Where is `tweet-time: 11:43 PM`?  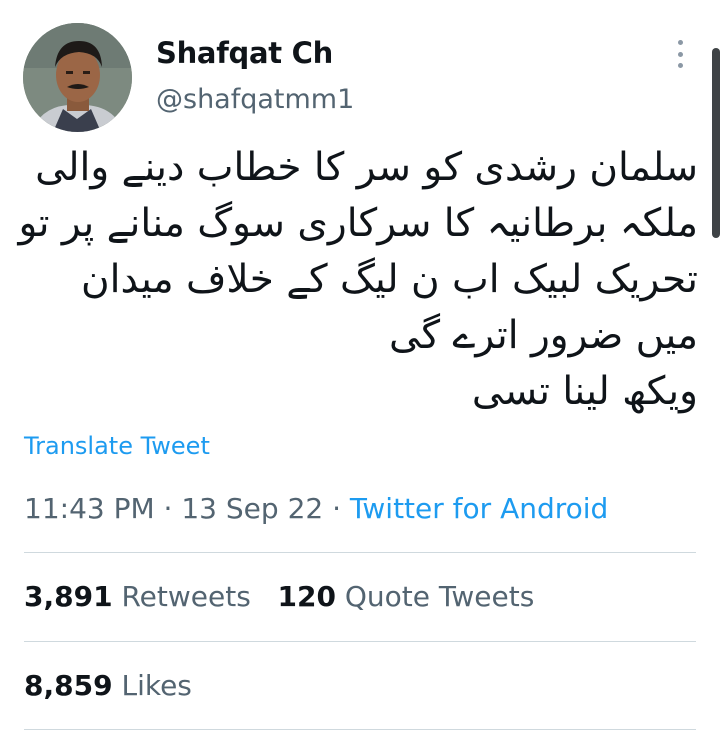 tweet-time: 11:43 PM is located at coordinates (89, 508).